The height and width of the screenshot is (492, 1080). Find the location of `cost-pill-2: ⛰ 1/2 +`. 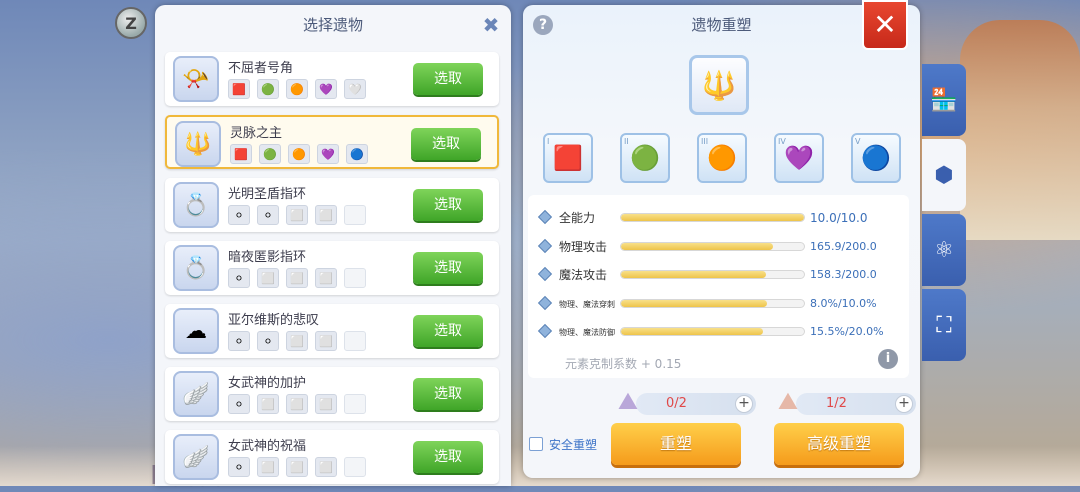

cost-pill-2: ⛰ 1/2 + is located at coordinates (847, 401).